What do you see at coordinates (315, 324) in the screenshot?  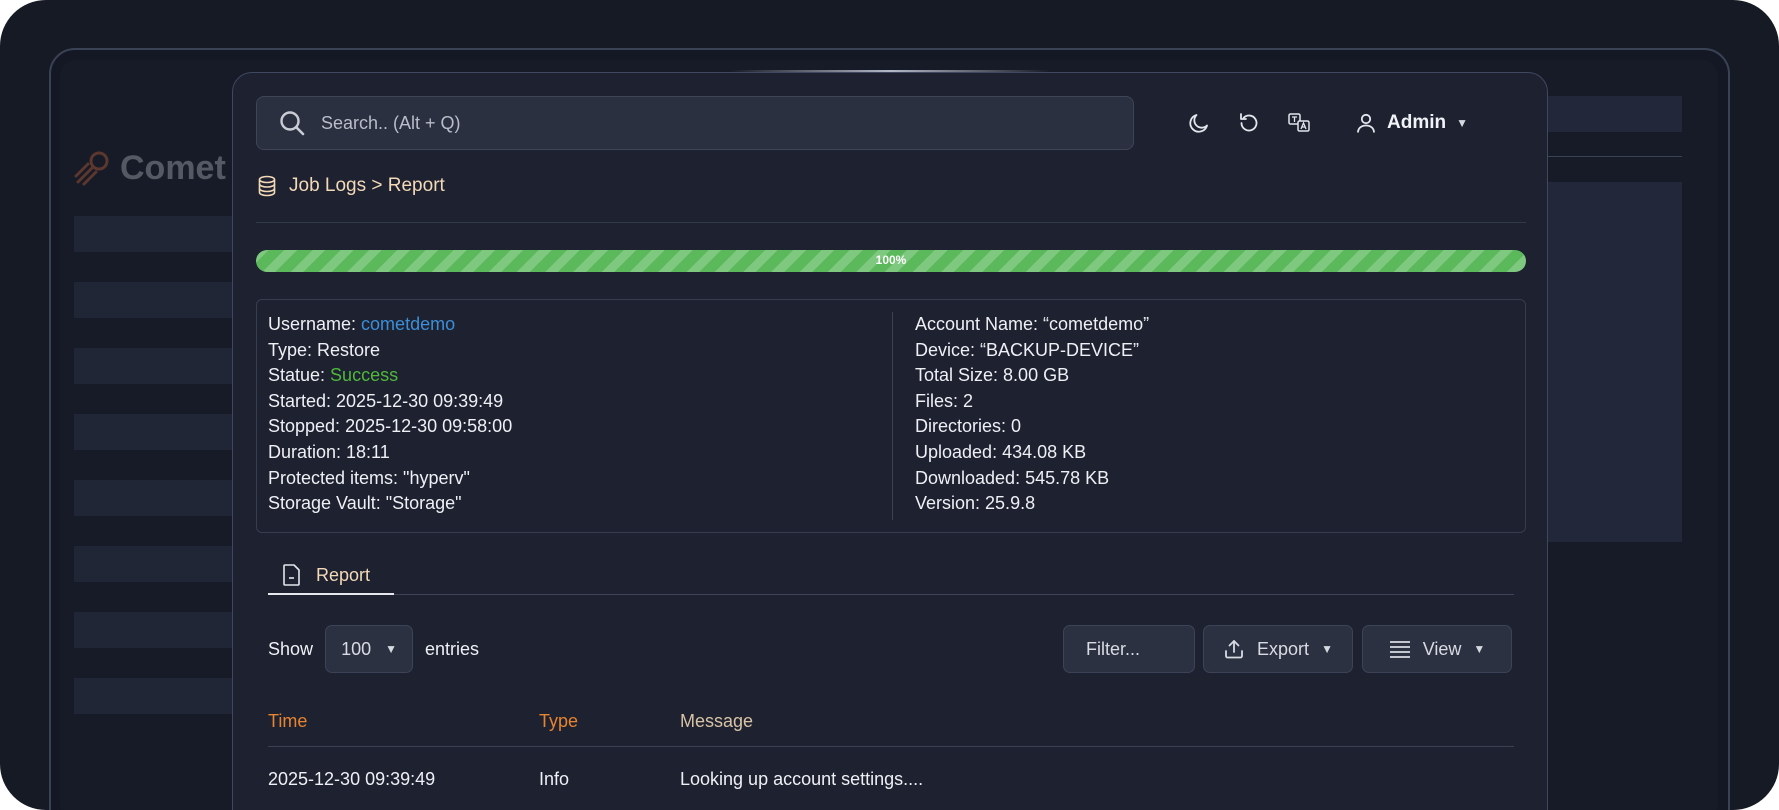 I see `detail-label: Username:` at bounding box center [315, 324].